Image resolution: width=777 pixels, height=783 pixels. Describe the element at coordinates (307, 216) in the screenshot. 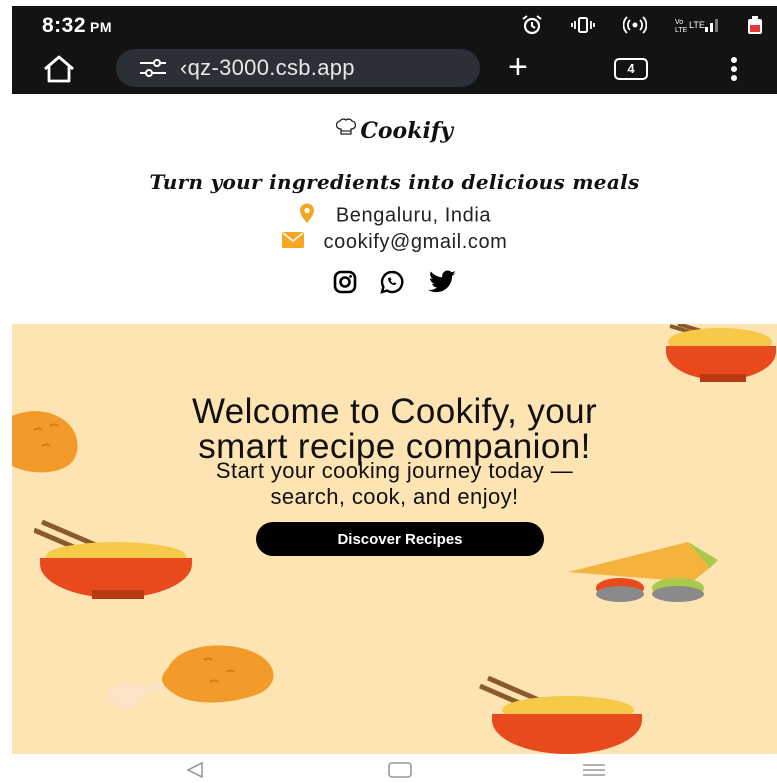

I see `location-pin-icon` at that location.